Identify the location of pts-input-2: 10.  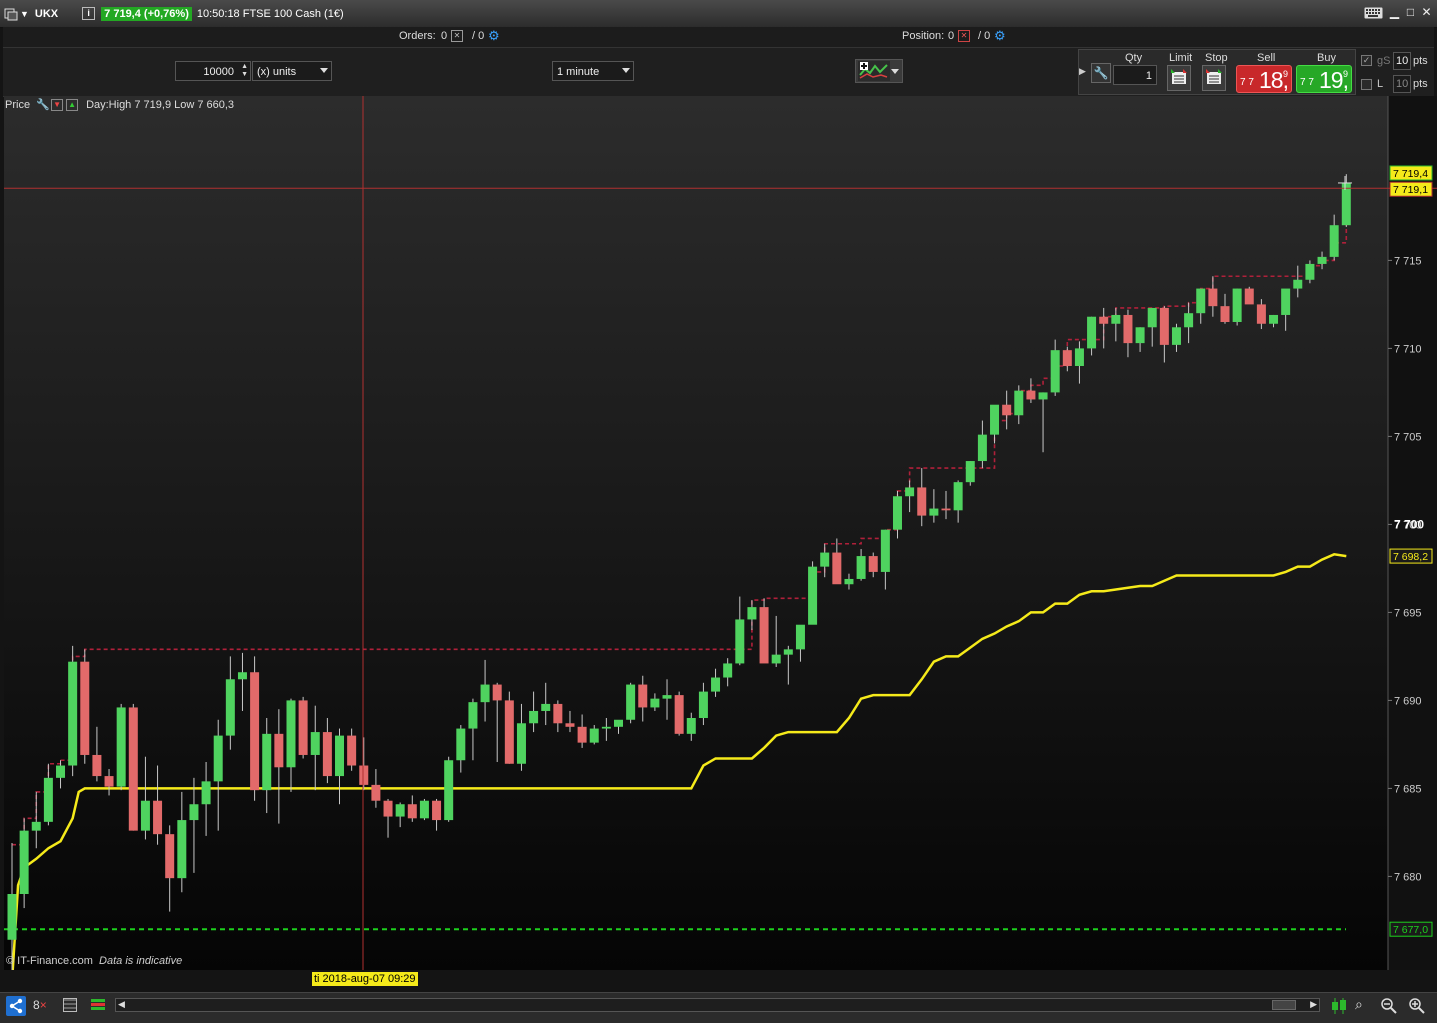
(1402, 84).